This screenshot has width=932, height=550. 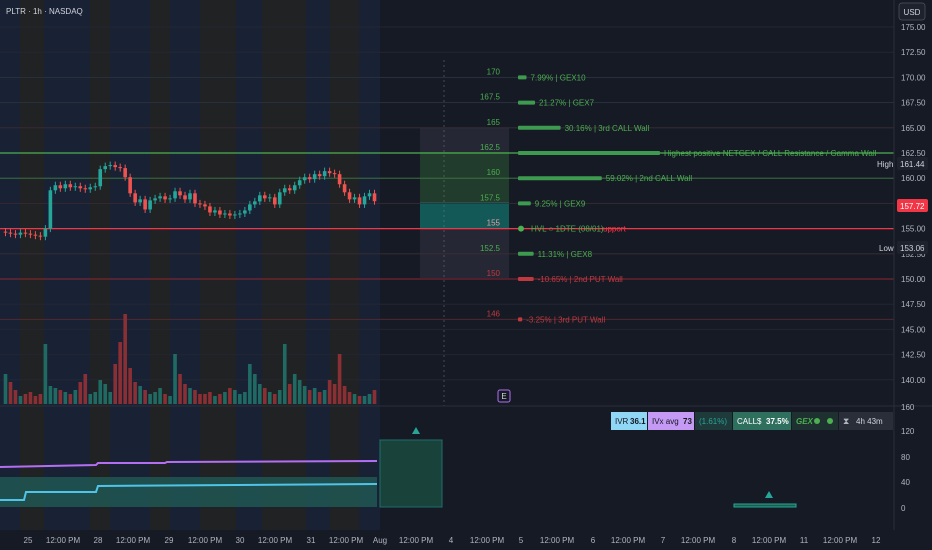 What do you see at coordinates (494, 71) in the screenshot?
I see `strike-label: 170` at bounding box center [494, 71].